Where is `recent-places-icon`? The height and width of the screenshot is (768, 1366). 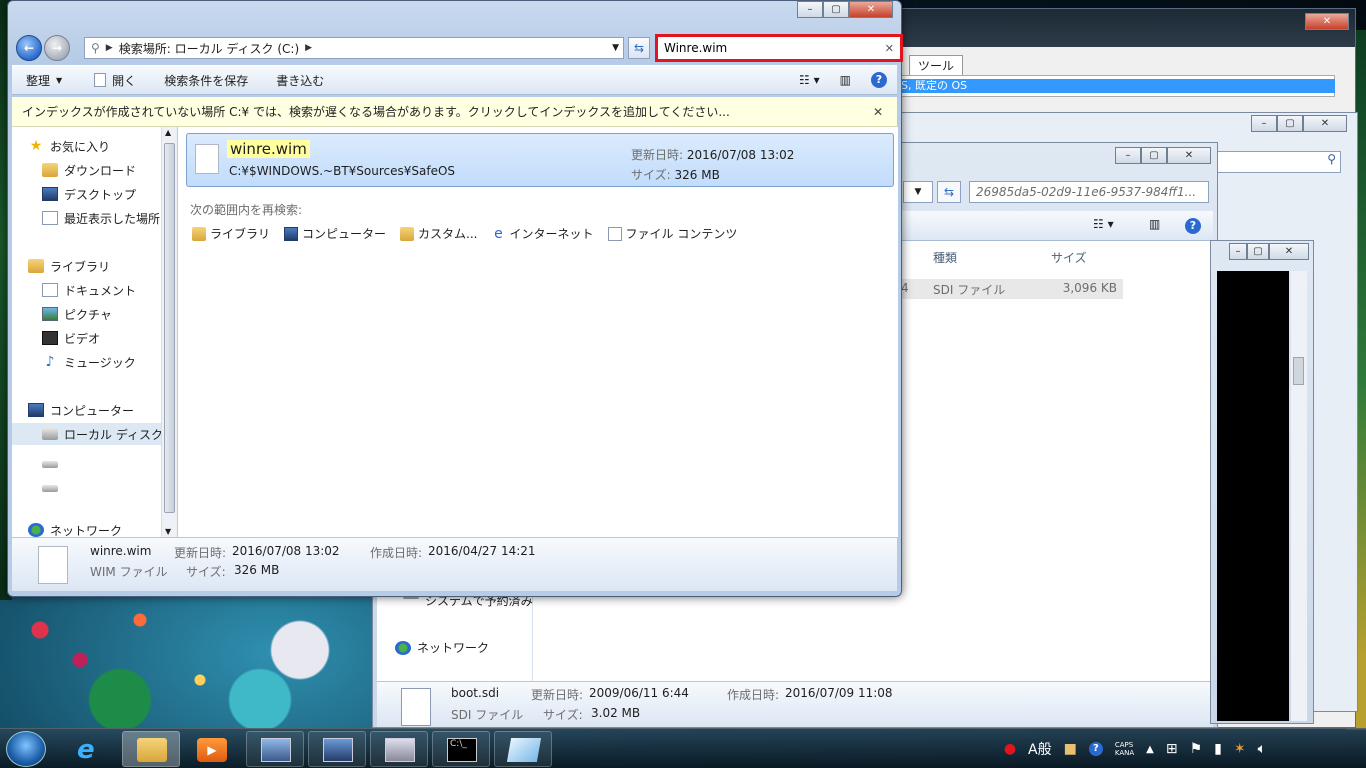
recent-places-icon is located at coordinates (50, 218).